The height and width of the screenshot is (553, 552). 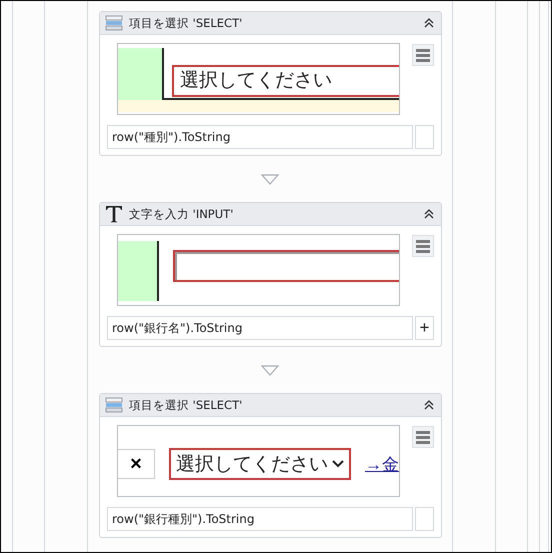 I want to click on expression-field: row("種別").ToString, so click(x=260, y=137).